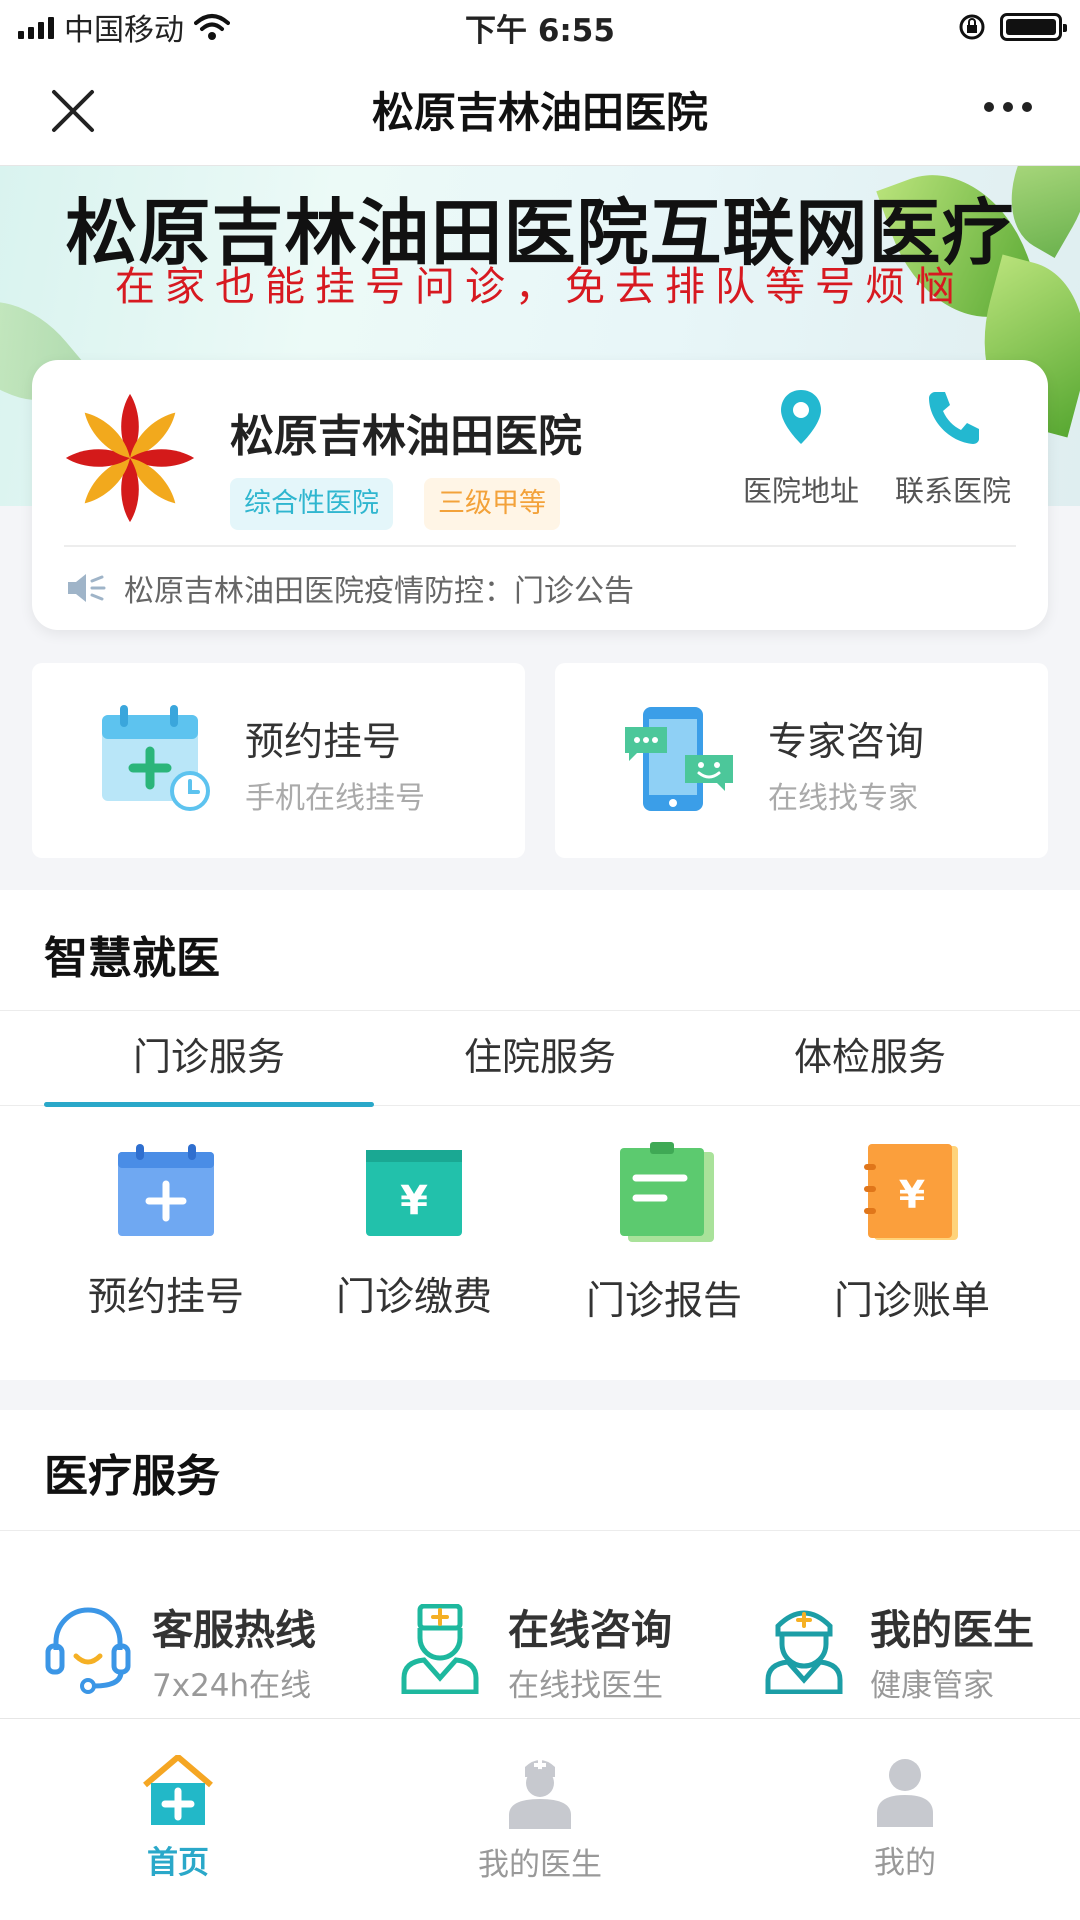 The height and width of the screenshot is (1920, 1080). I want to click on hotline-title: 客服热线, so click(234, 1630).